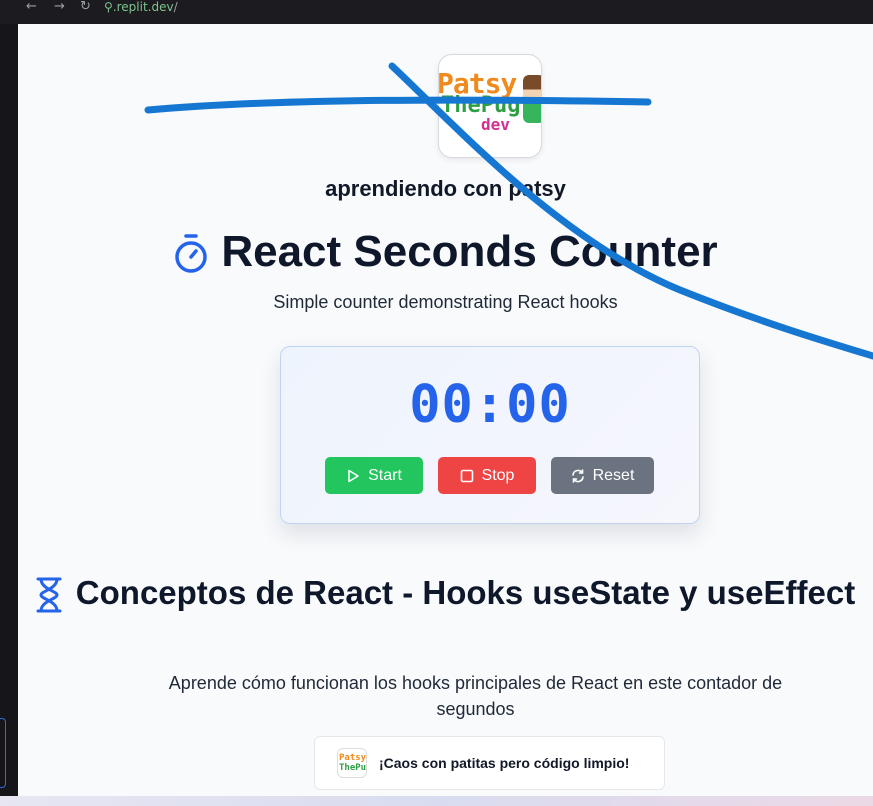 The image size is (873, 806). I want to click on badge-logo-text-bottom: ThePug, so click(353, 768).